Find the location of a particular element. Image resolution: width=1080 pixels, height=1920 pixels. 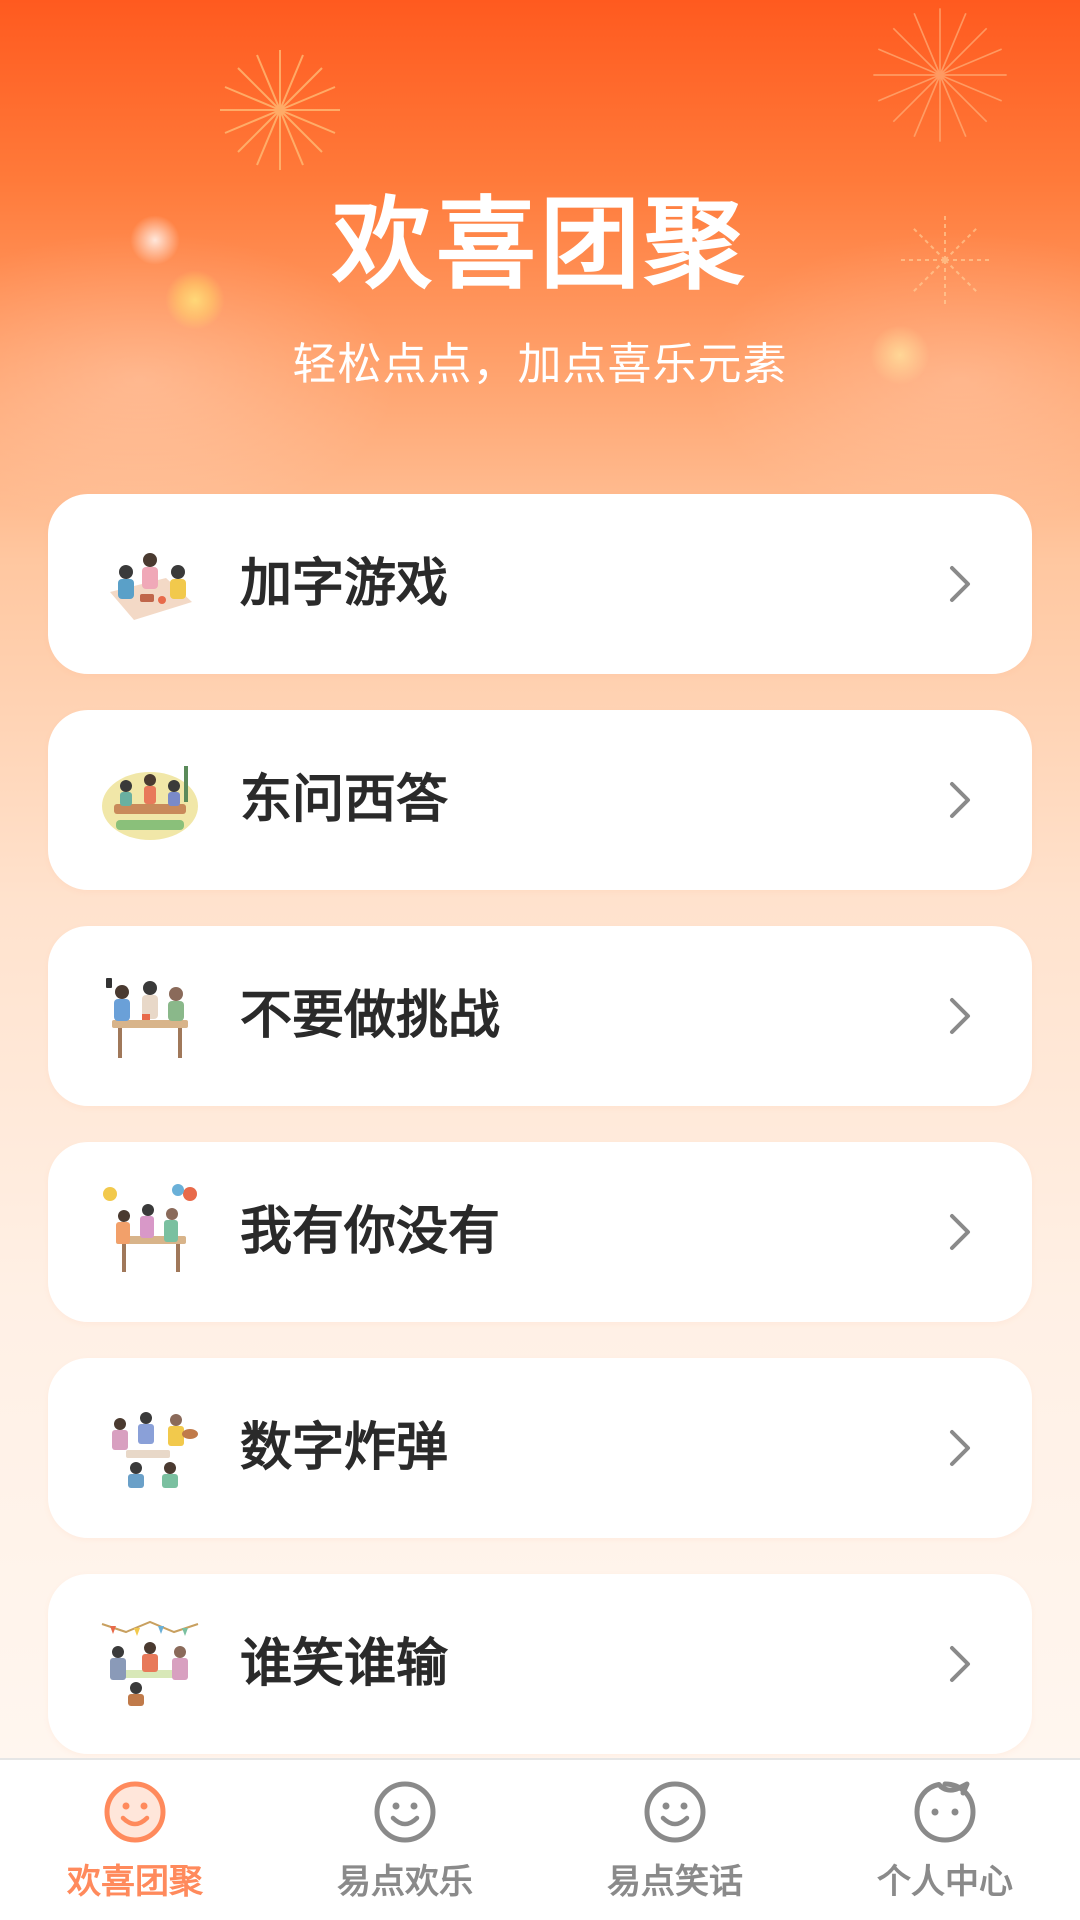

game-card-dont-do-challenge: 不要做挑战 is located at coordinates (540, 1016).